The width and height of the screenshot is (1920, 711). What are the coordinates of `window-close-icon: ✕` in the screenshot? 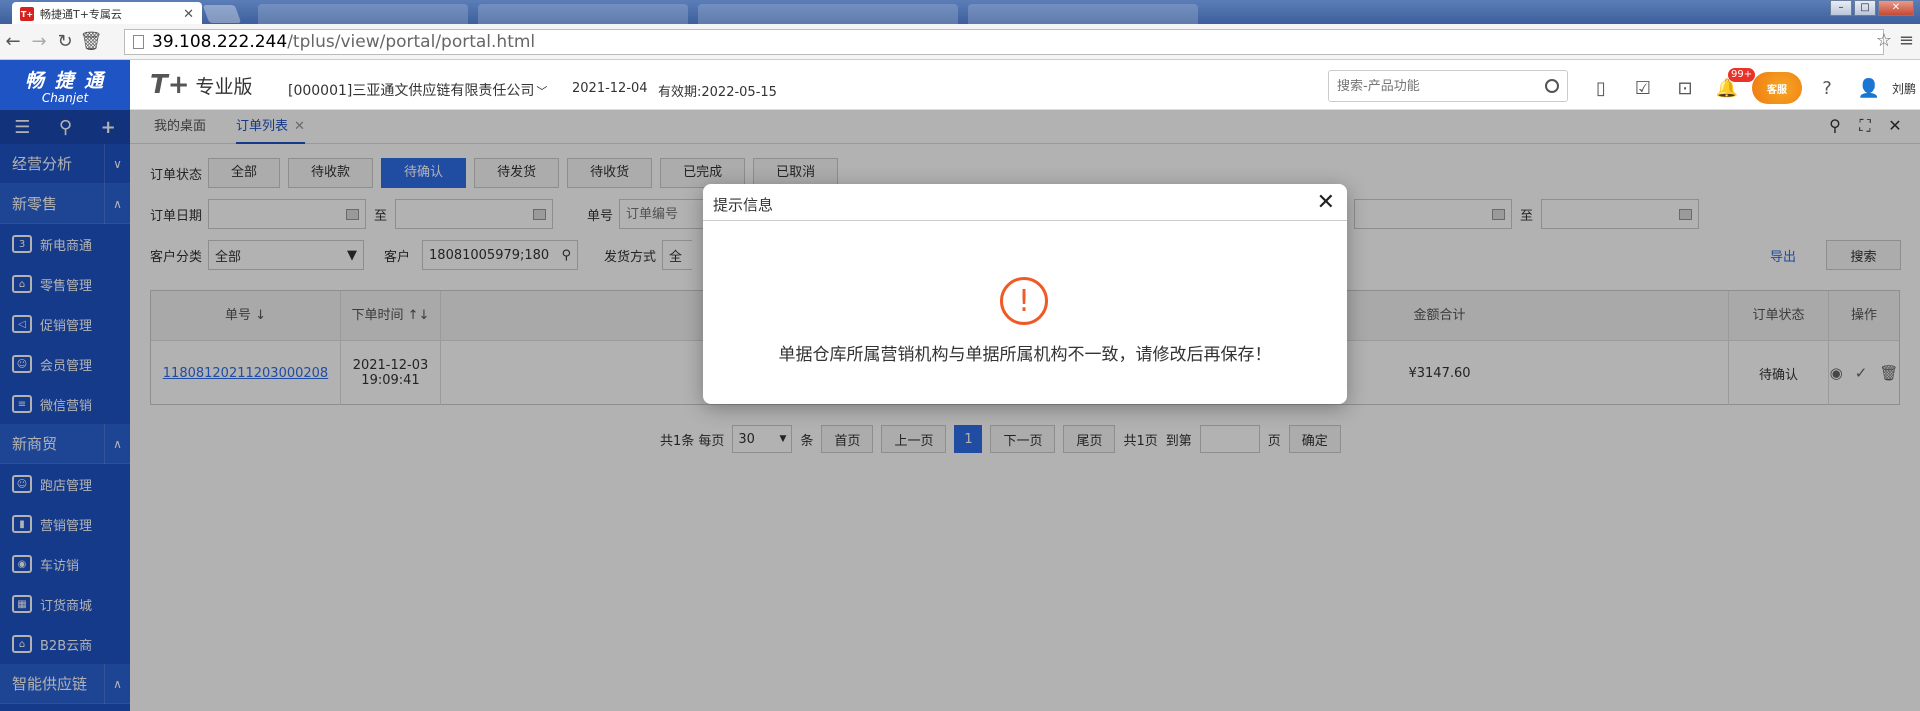 It's located at (1896, 8).